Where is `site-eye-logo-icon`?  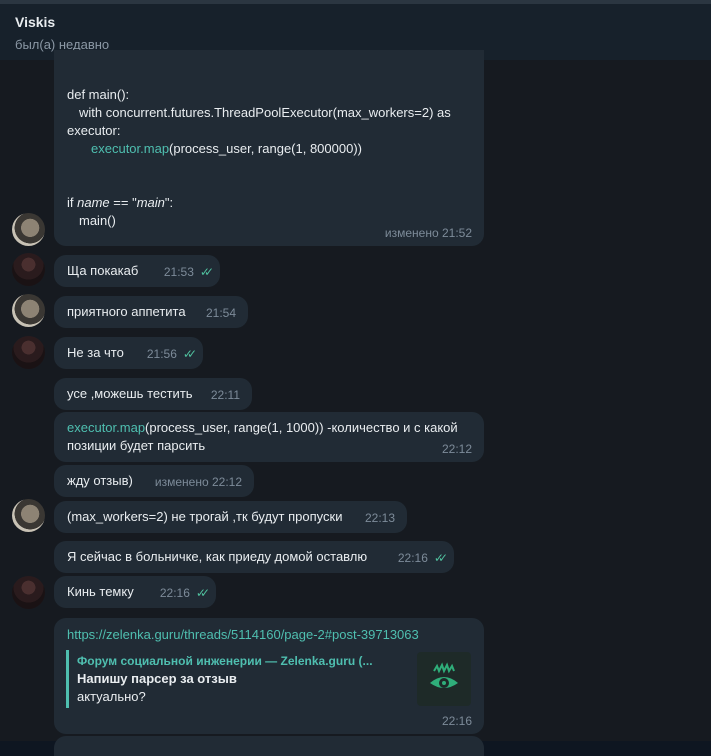 site-eye-logo-icon is located at coordinates (444, 679).